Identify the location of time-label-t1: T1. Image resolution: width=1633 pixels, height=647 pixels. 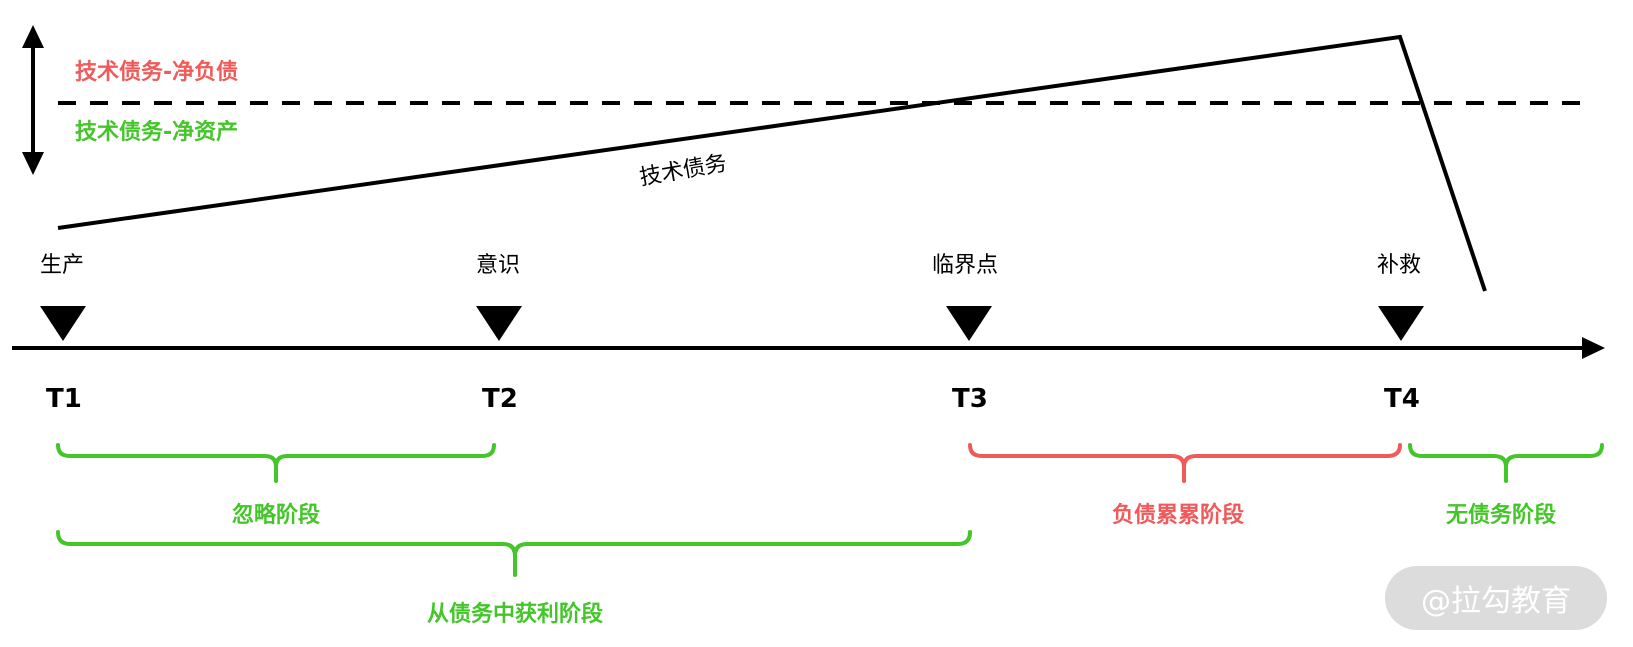
(64, 399).